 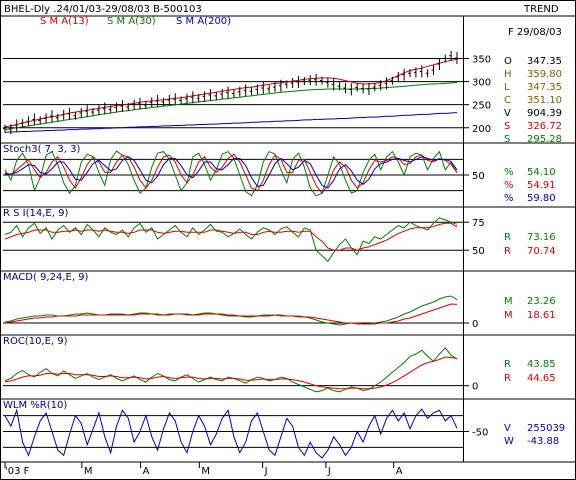 I want to click on williams-v-label: V, so click(x=507, y=428).